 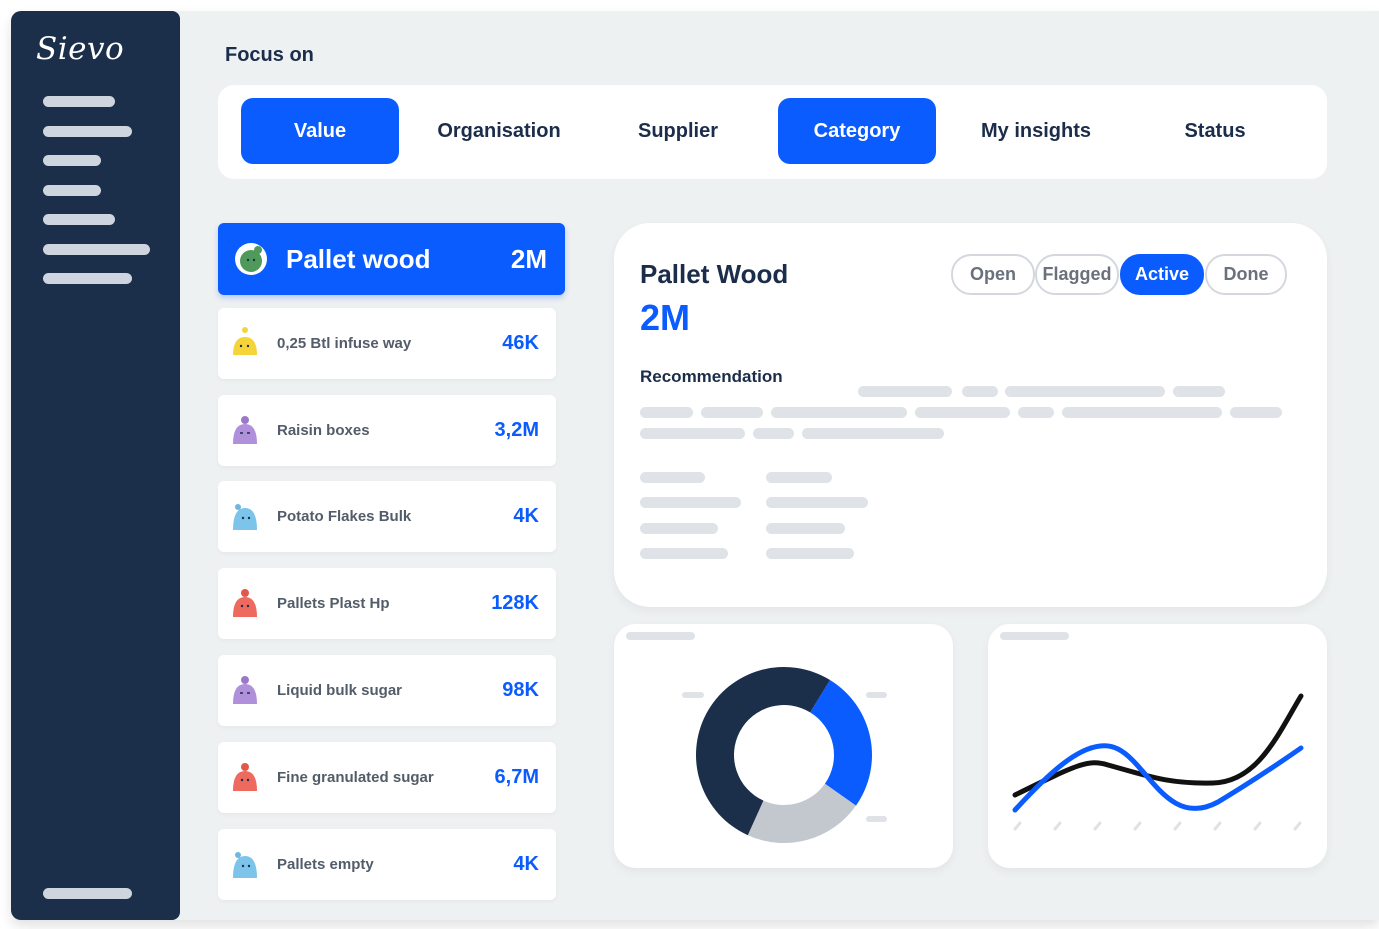 I want to click on donut-chart-card, so click(x=783, y=746).